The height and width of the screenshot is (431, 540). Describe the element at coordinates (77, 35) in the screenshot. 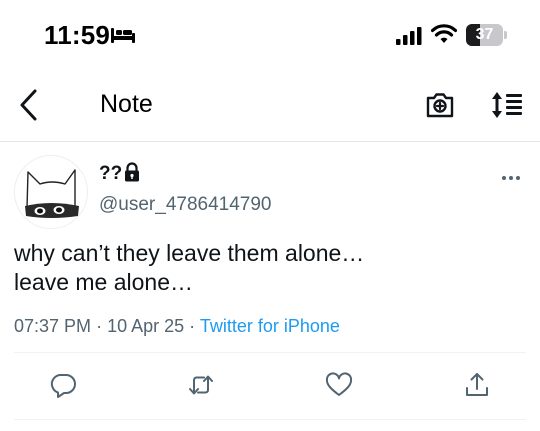

I see `status-time: 11:59` at that location.